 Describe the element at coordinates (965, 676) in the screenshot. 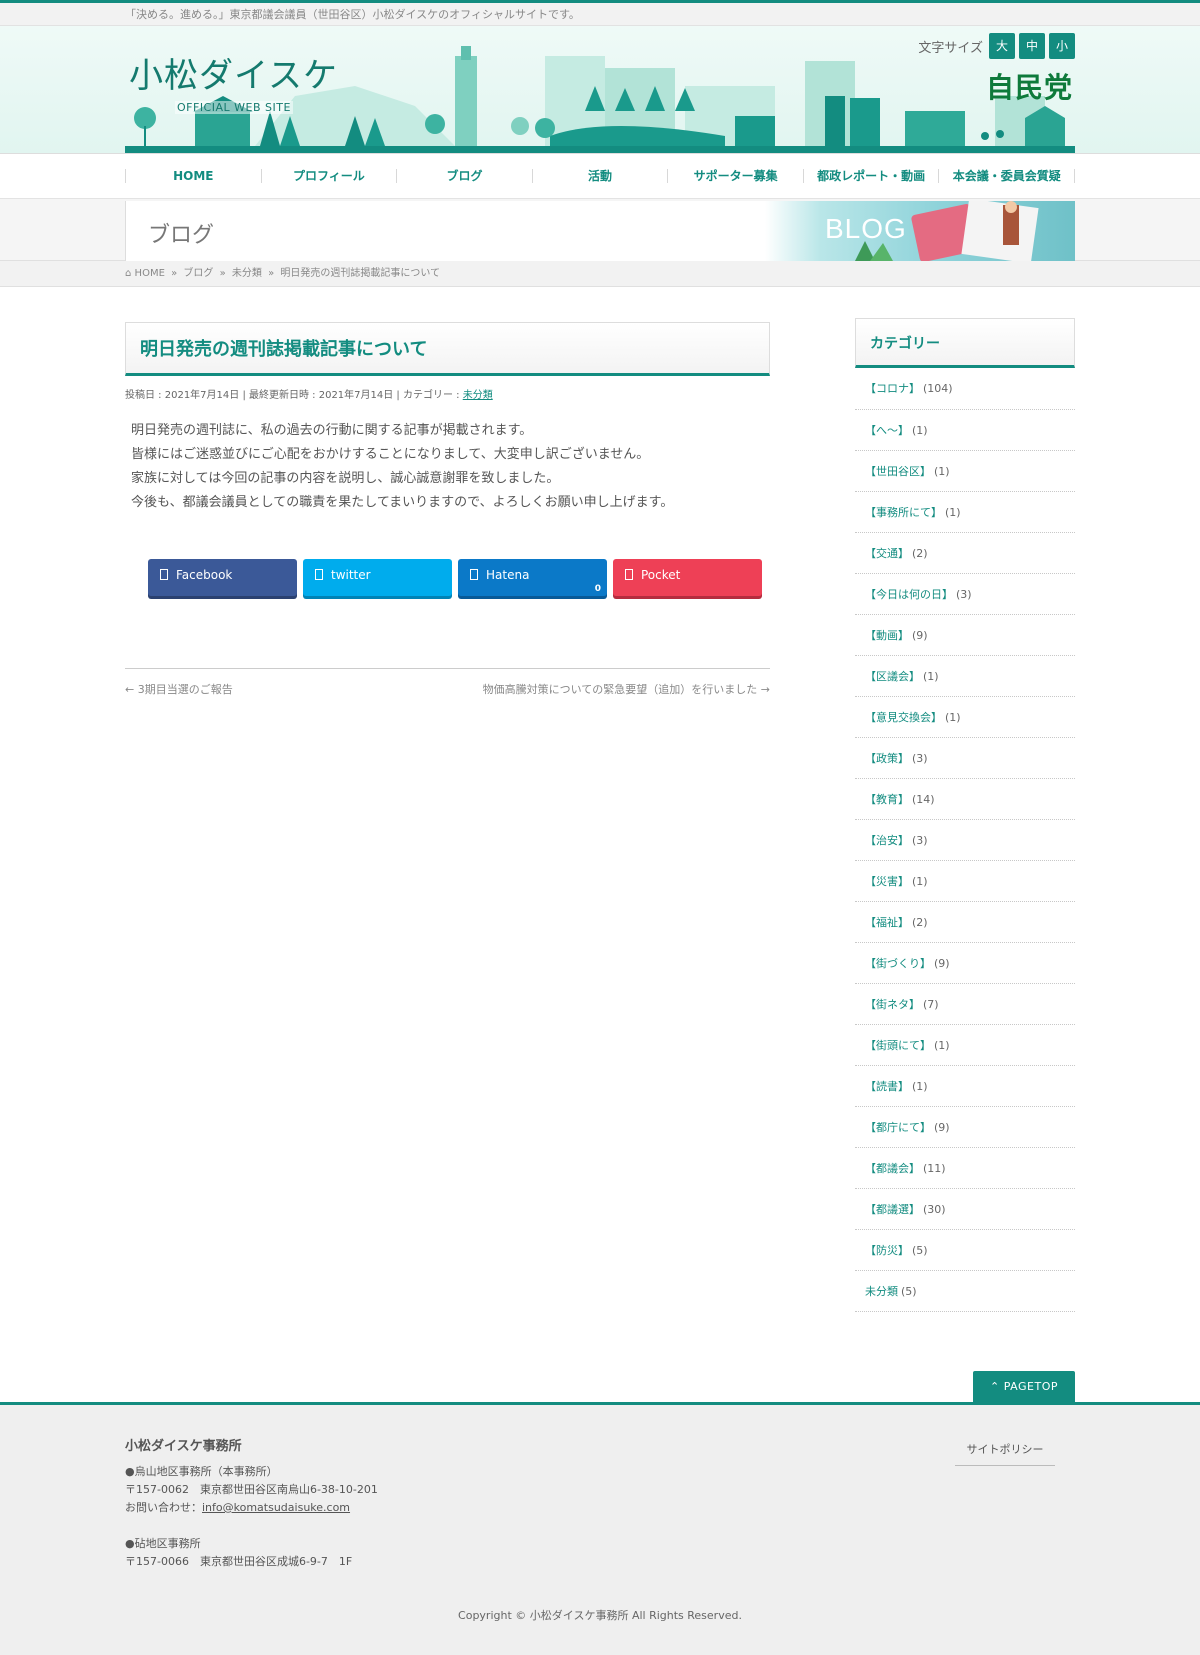

I see `category-item: 【区議会】 (1)` at that location.